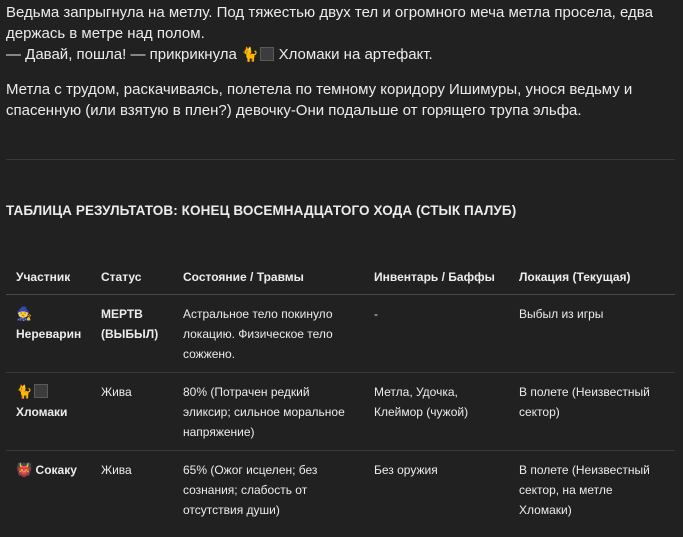  I want to click on participant-cell: 🐈 Хломаки, so click(48, 411).